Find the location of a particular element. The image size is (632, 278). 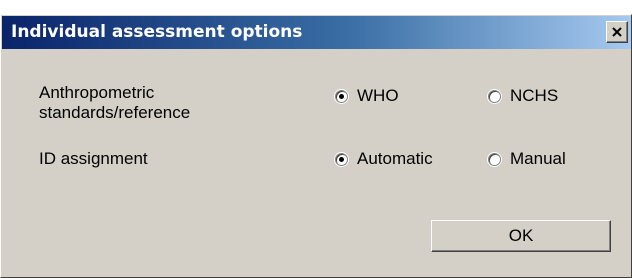

id-assignment-label: ID assignment is located at coordinates (93, 158).